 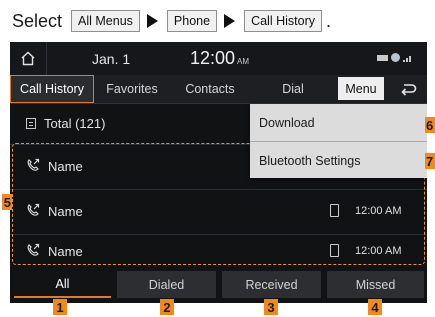 I want to click on filter-all-button: All, so click(x=62, y=284).